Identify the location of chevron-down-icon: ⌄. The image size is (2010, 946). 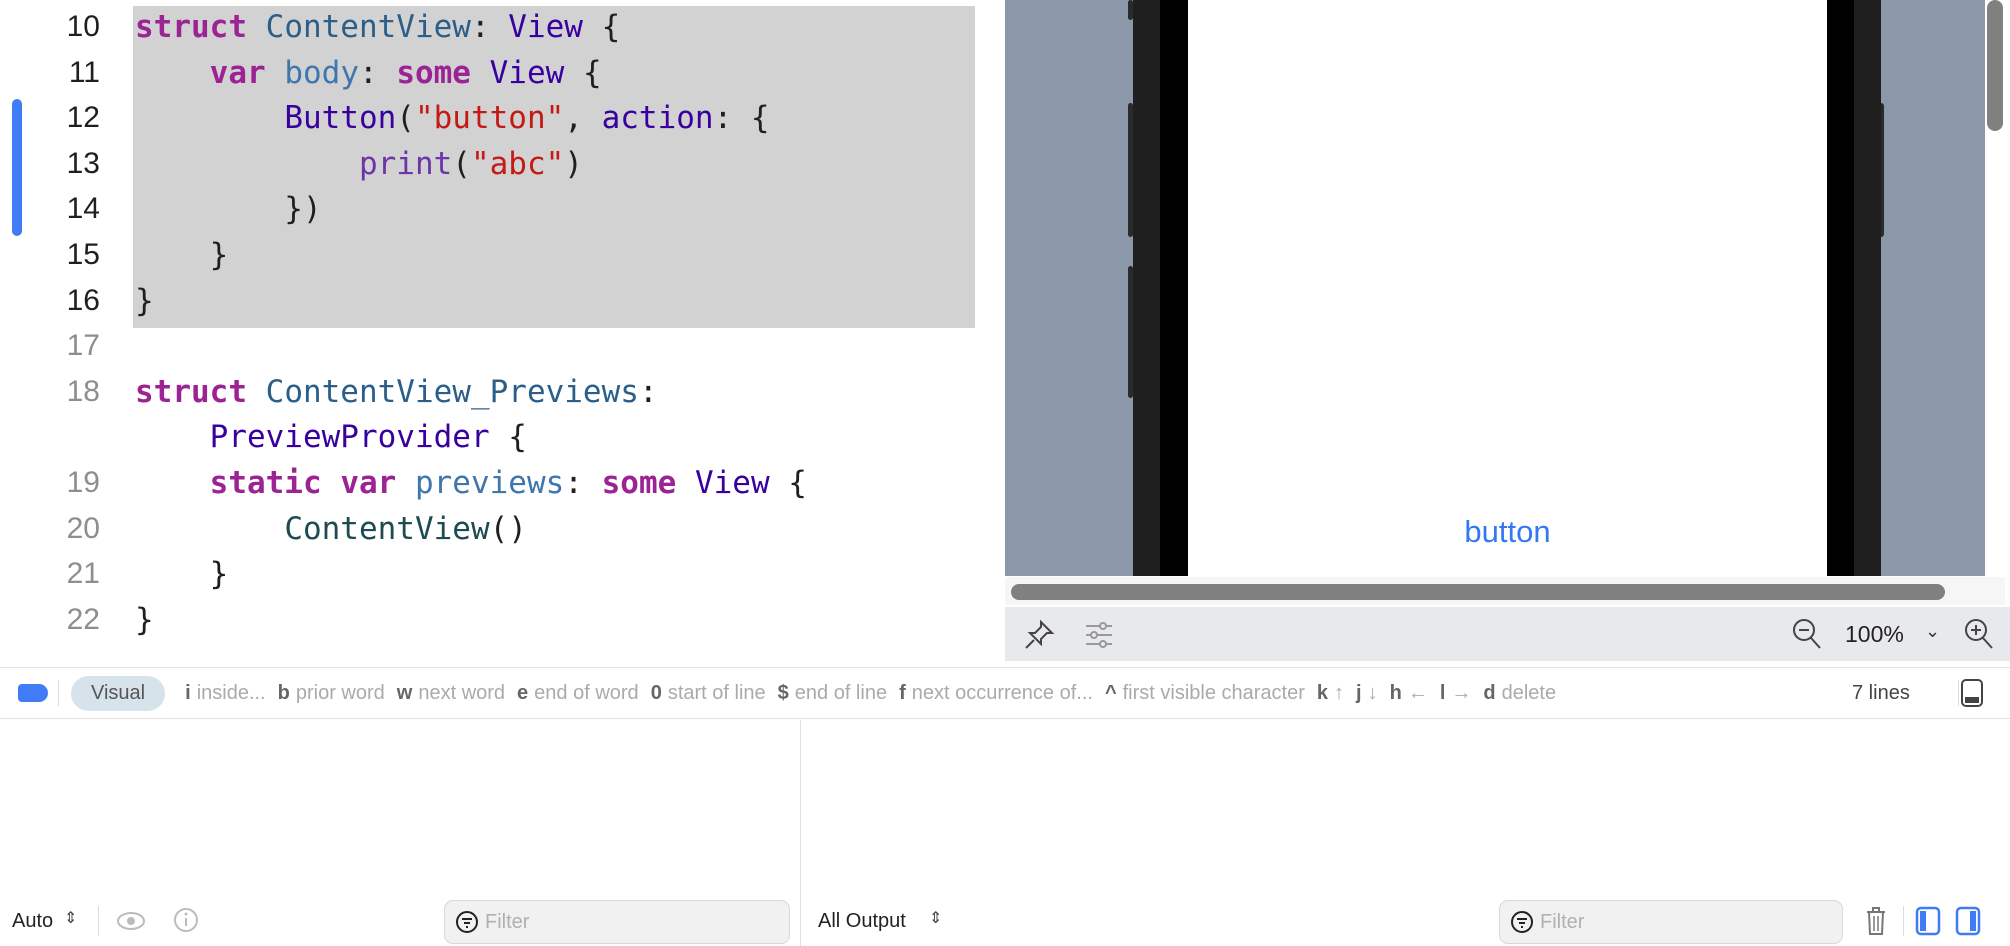
(1932, 631).